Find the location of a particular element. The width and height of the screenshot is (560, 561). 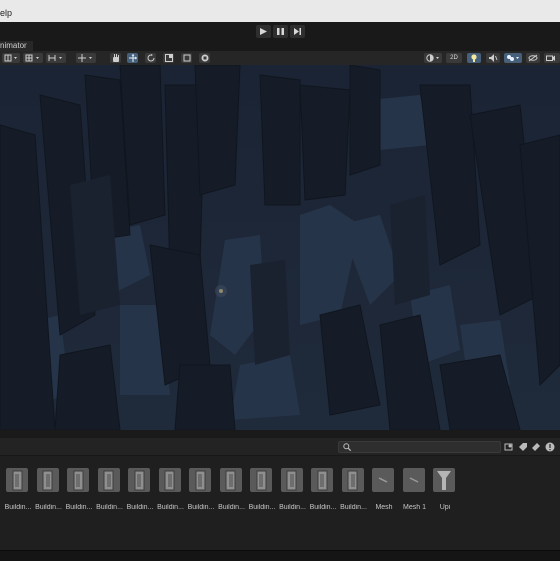

search-input is located at coordinates (423, 447).